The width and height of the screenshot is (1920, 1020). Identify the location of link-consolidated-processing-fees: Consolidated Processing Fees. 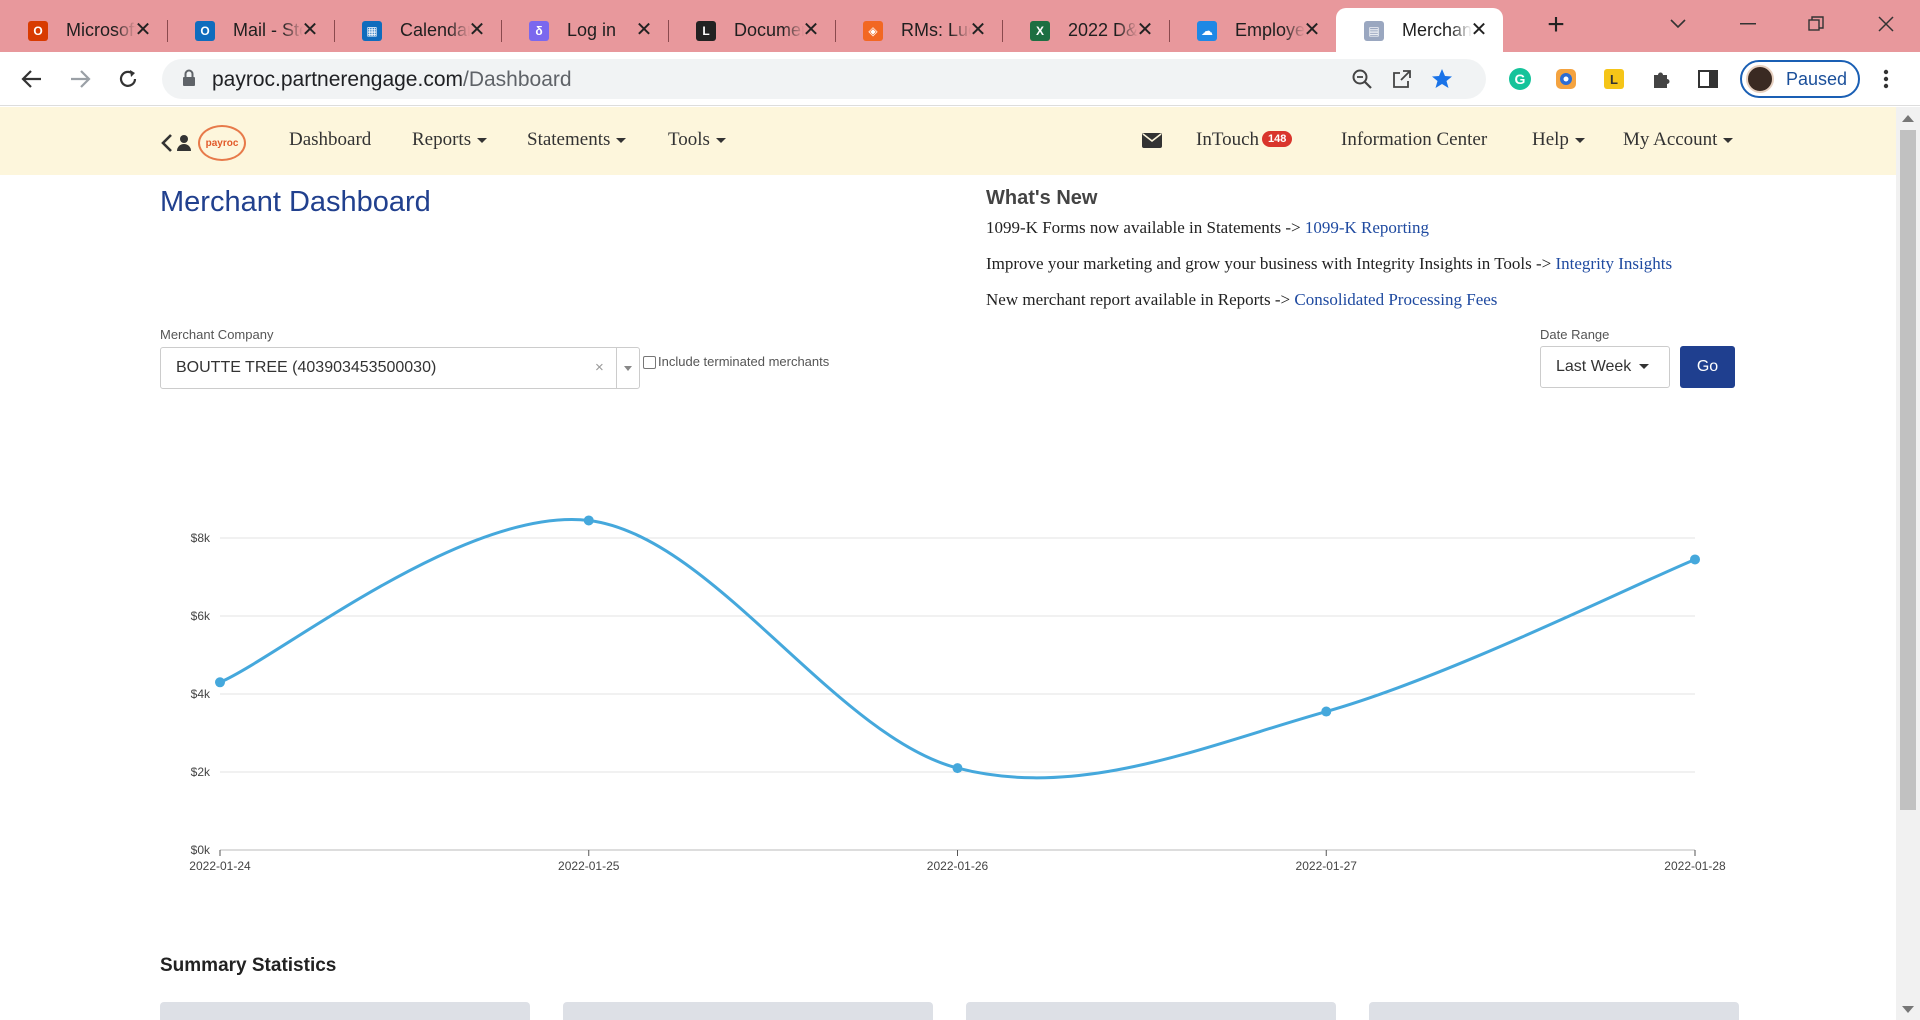
(1395, 299).